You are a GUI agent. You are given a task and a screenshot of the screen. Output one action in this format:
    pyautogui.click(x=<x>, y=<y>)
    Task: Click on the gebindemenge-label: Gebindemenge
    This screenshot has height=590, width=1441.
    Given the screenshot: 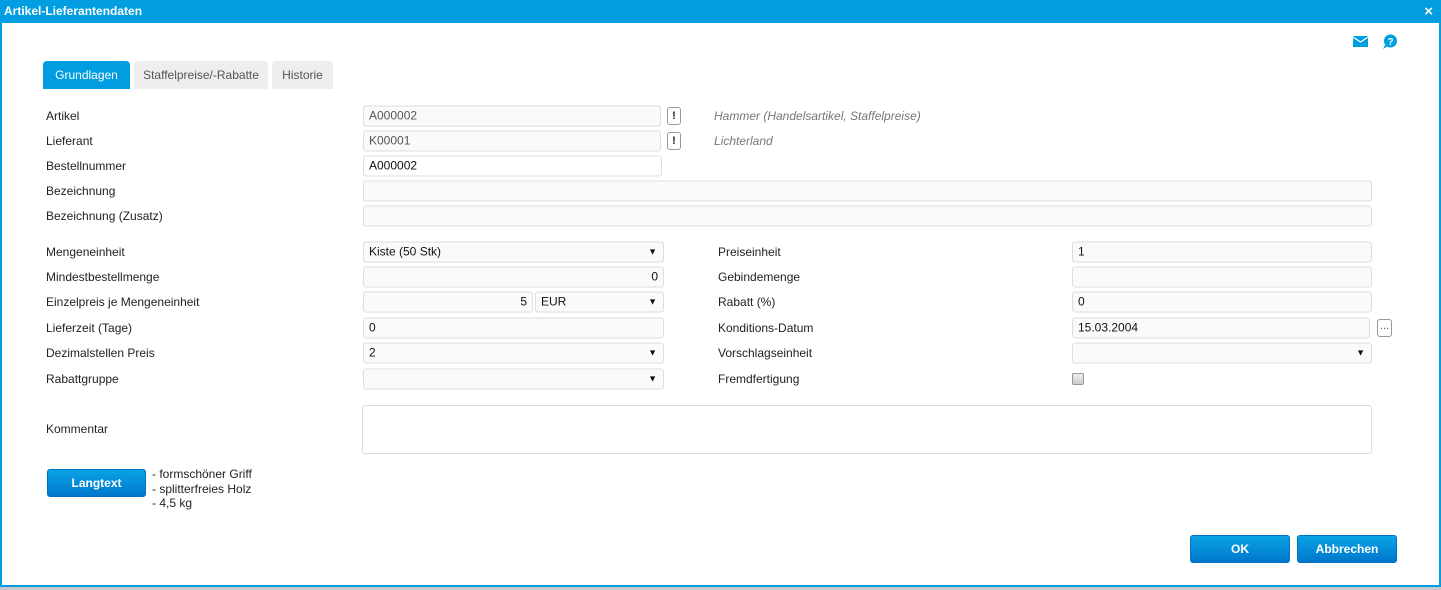 What is the action you would take?
    pyautogui.click(x=759, y=277)
    